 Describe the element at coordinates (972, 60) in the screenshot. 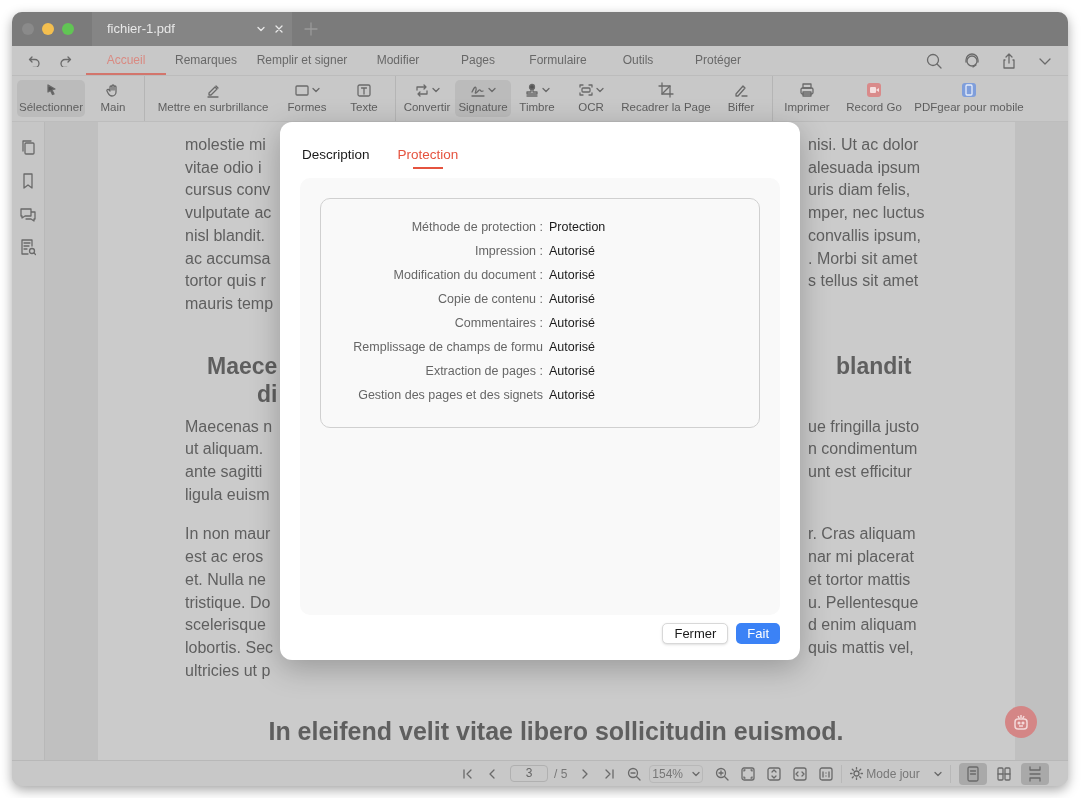

I see `headset-icon` at that location.